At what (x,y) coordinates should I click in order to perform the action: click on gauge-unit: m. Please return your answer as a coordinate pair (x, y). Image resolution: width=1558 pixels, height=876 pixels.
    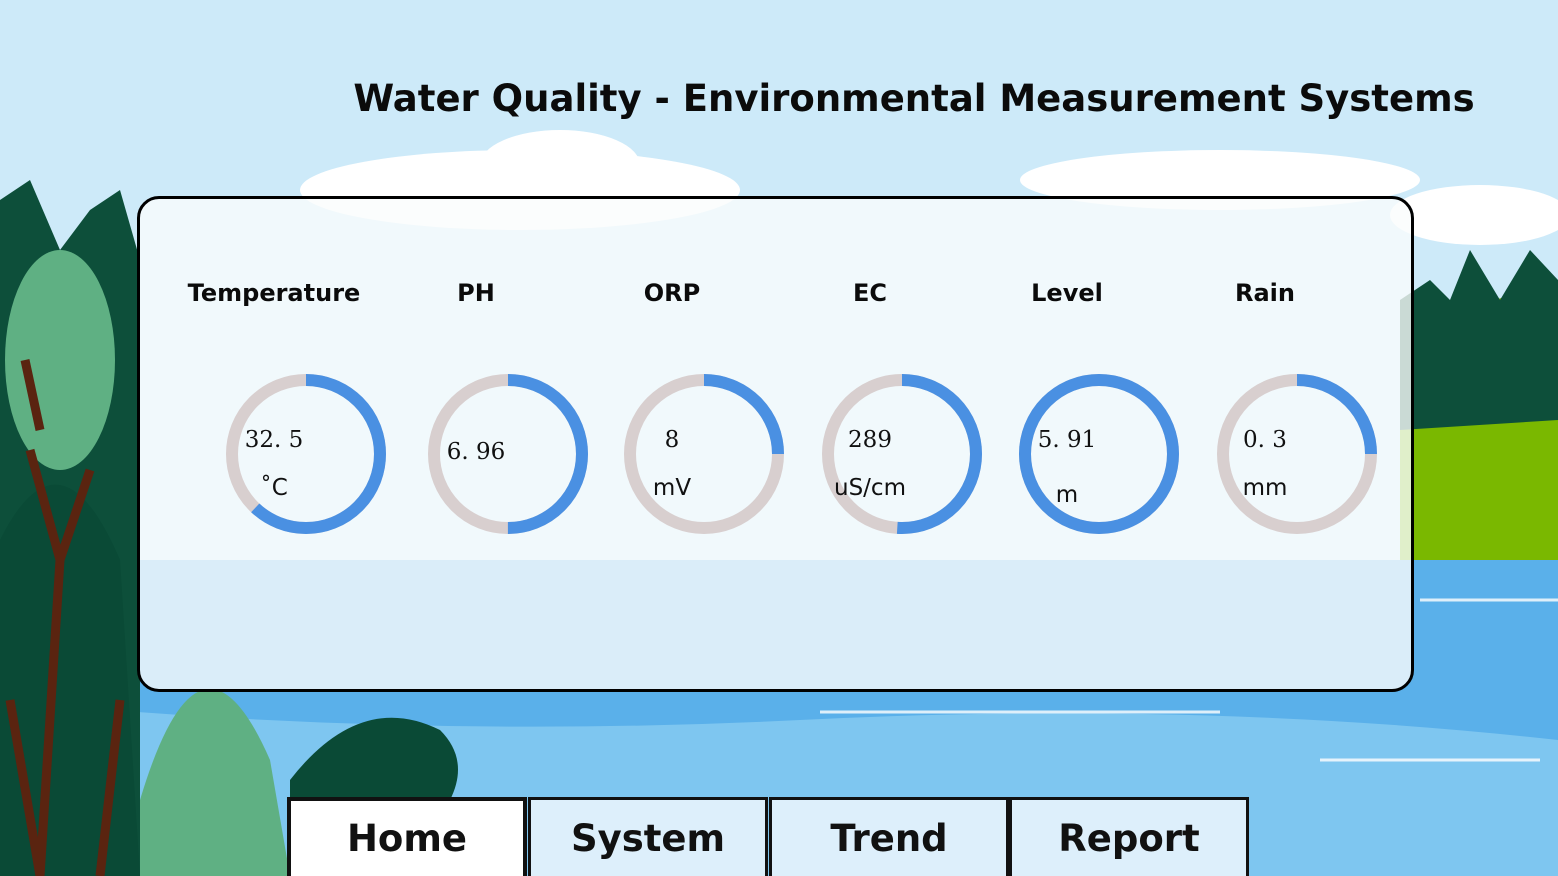
    Looking at the image, I should click on (1067, 495).